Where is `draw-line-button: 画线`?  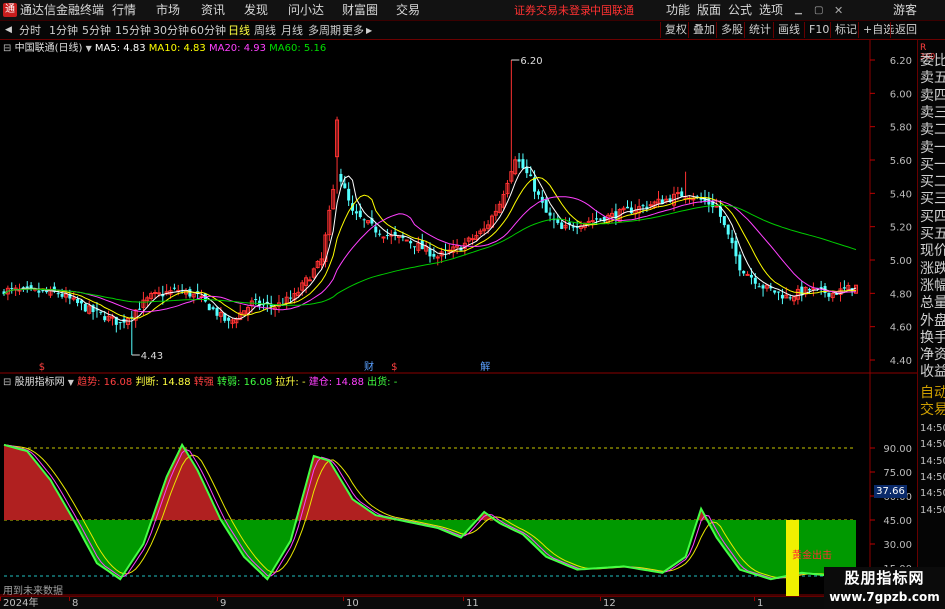 draw-line-button: 画线 is located at coordinates (786, 30).